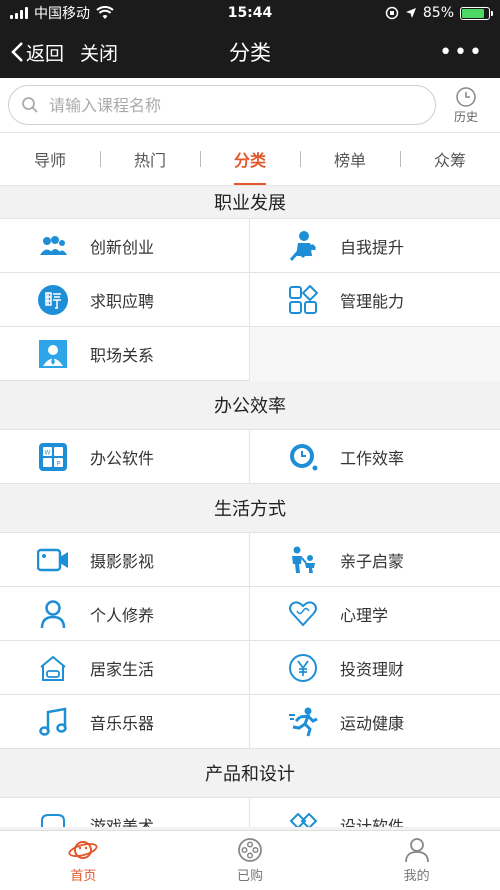  I want to click on category-label: 音乐乐器, so click(122, 723).